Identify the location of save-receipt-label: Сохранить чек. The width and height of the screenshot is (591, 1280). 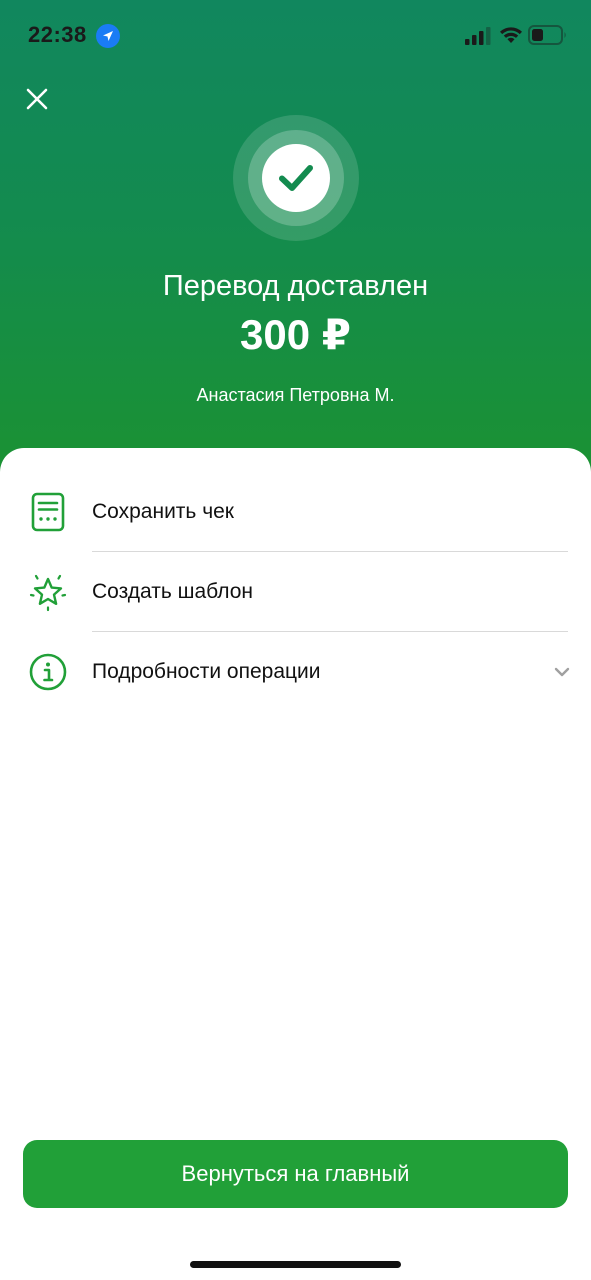
(163, 511).